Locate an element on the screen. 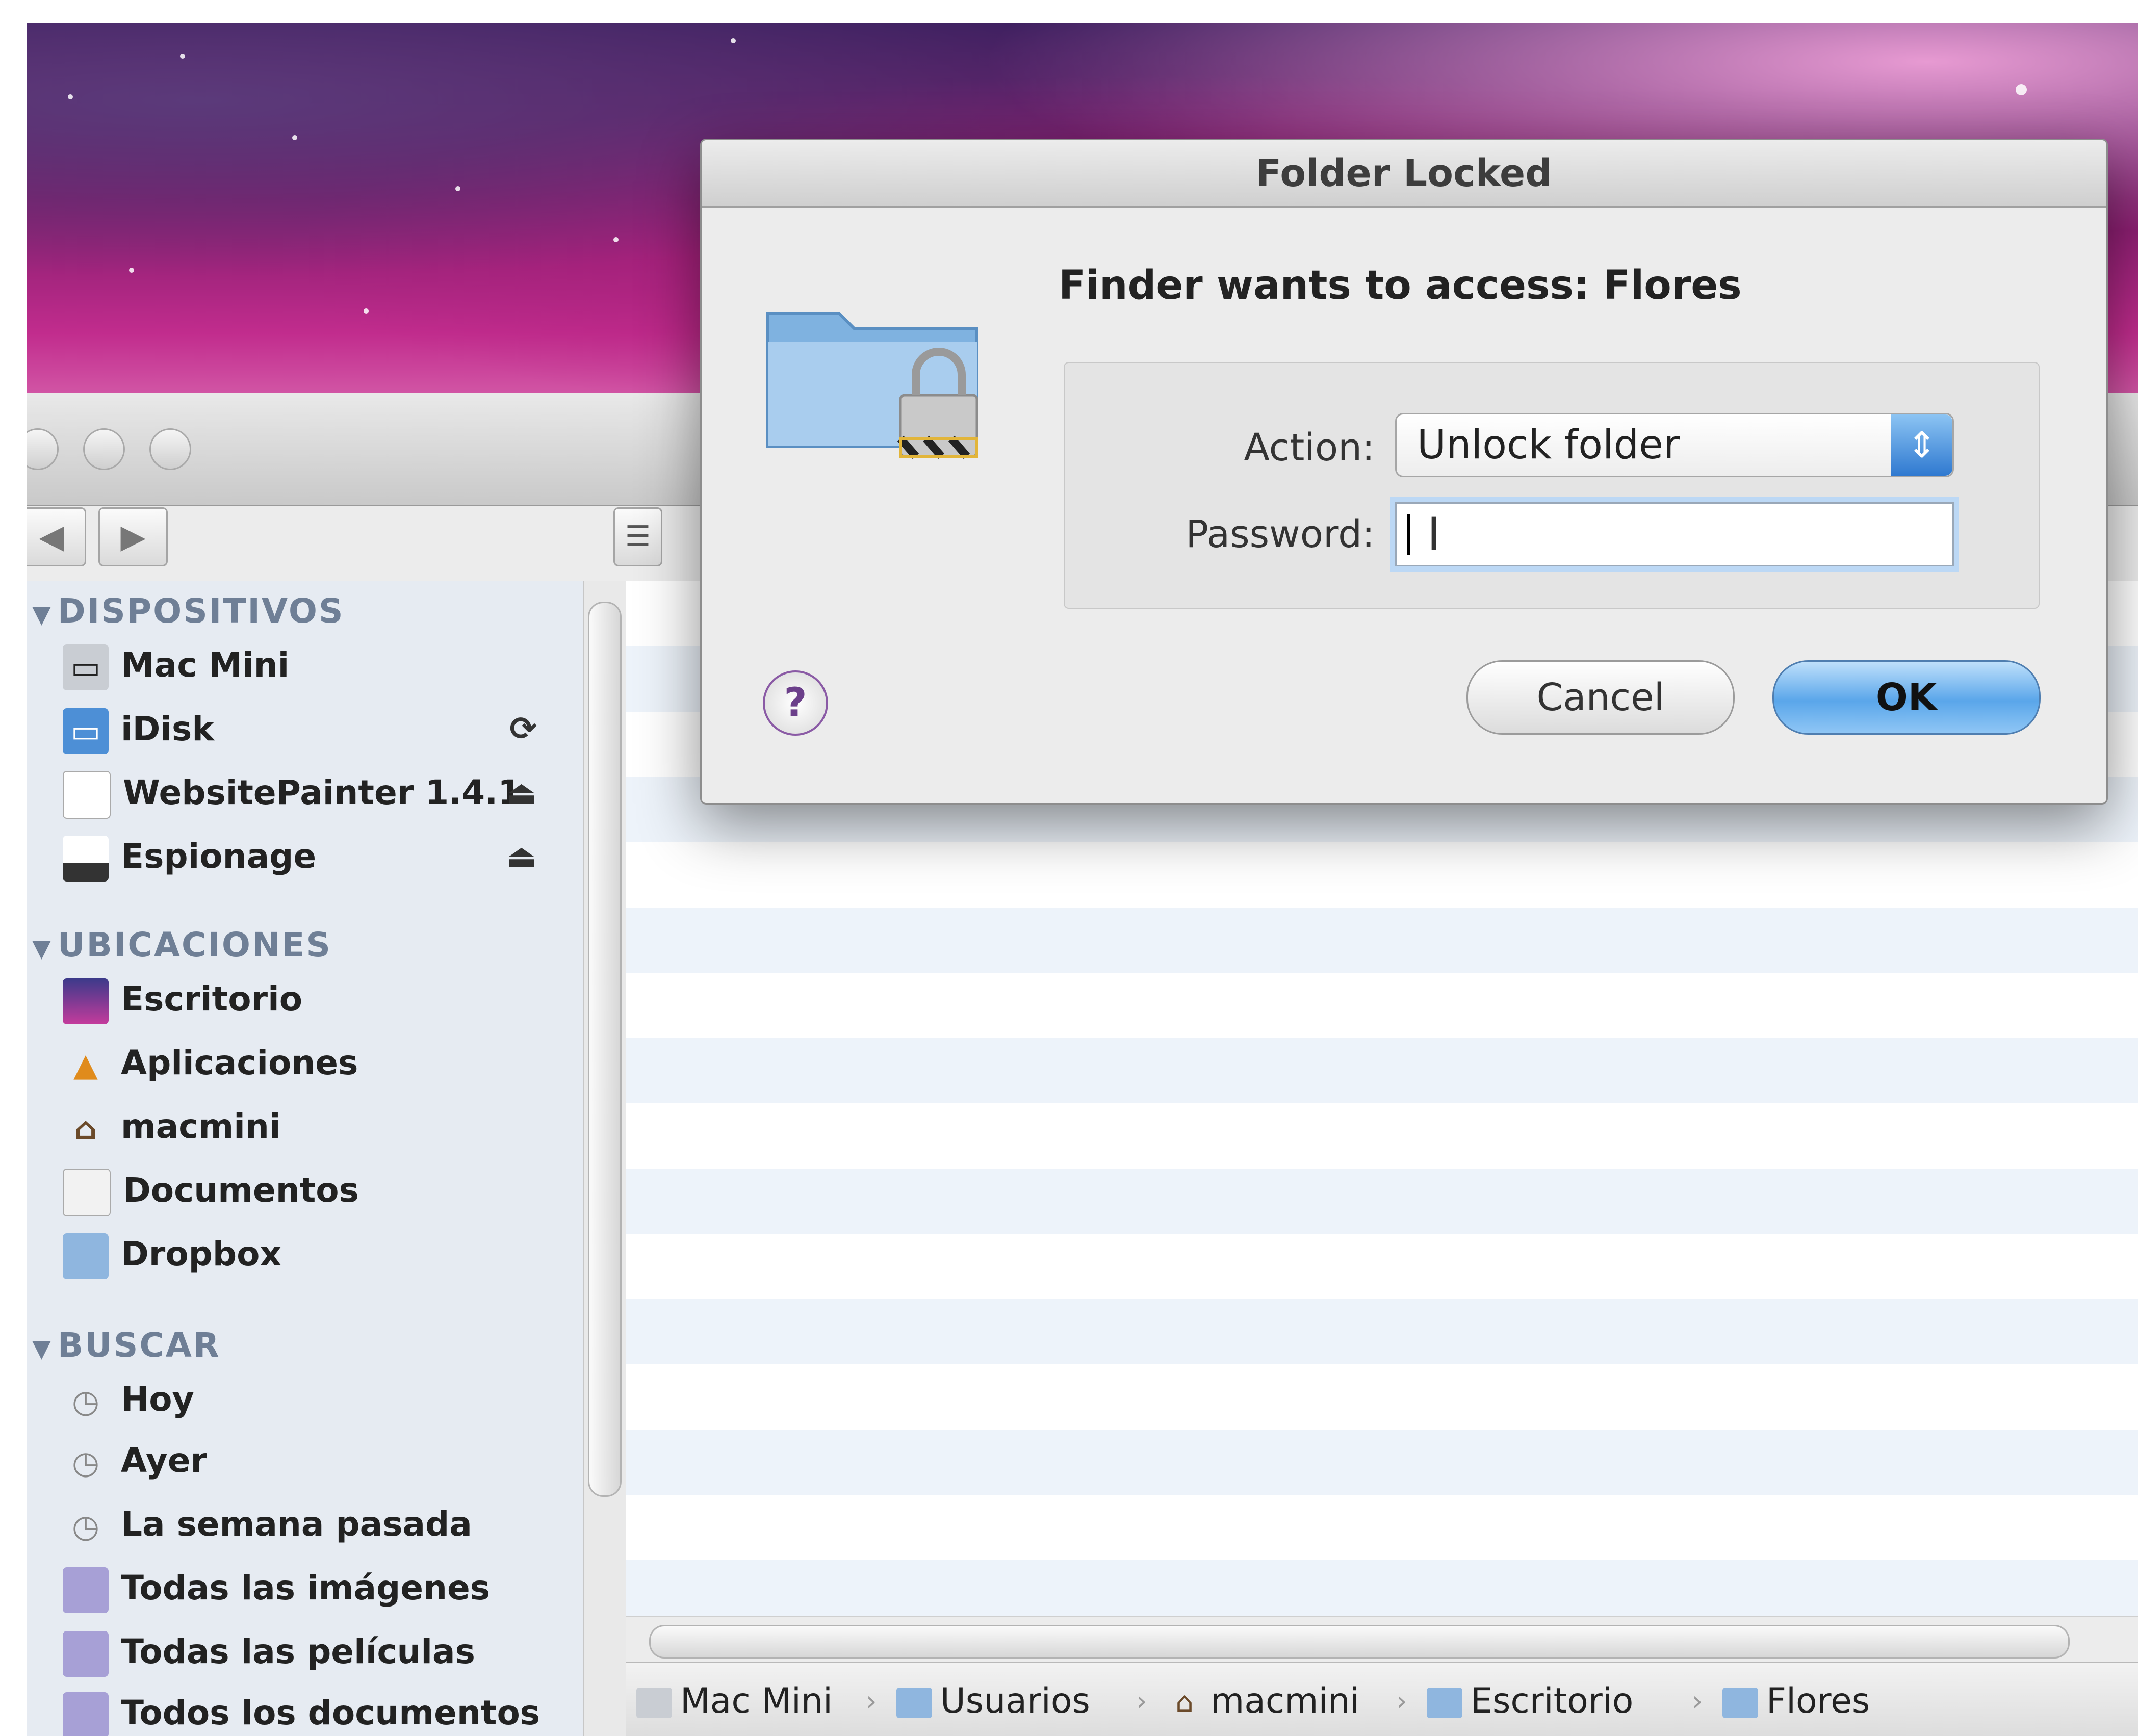 The height and width of the screenshot is (1736, 2138). help-button: ? is located at coordinates (795, 703).